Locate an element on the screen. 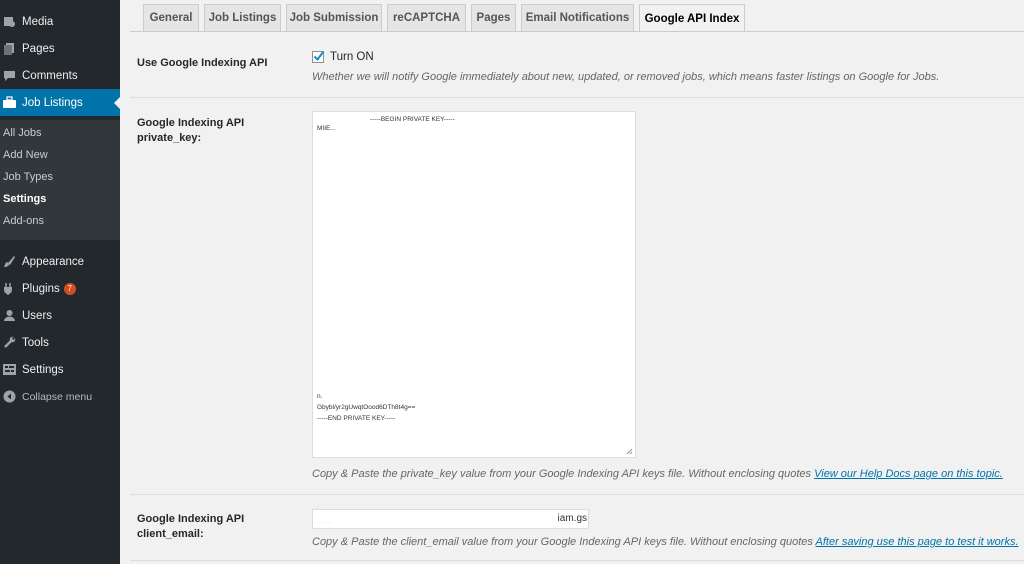 The height and width of the screenshot is (564, 1024). sidebar-item-label: Media is located at coordinates (38, 21).